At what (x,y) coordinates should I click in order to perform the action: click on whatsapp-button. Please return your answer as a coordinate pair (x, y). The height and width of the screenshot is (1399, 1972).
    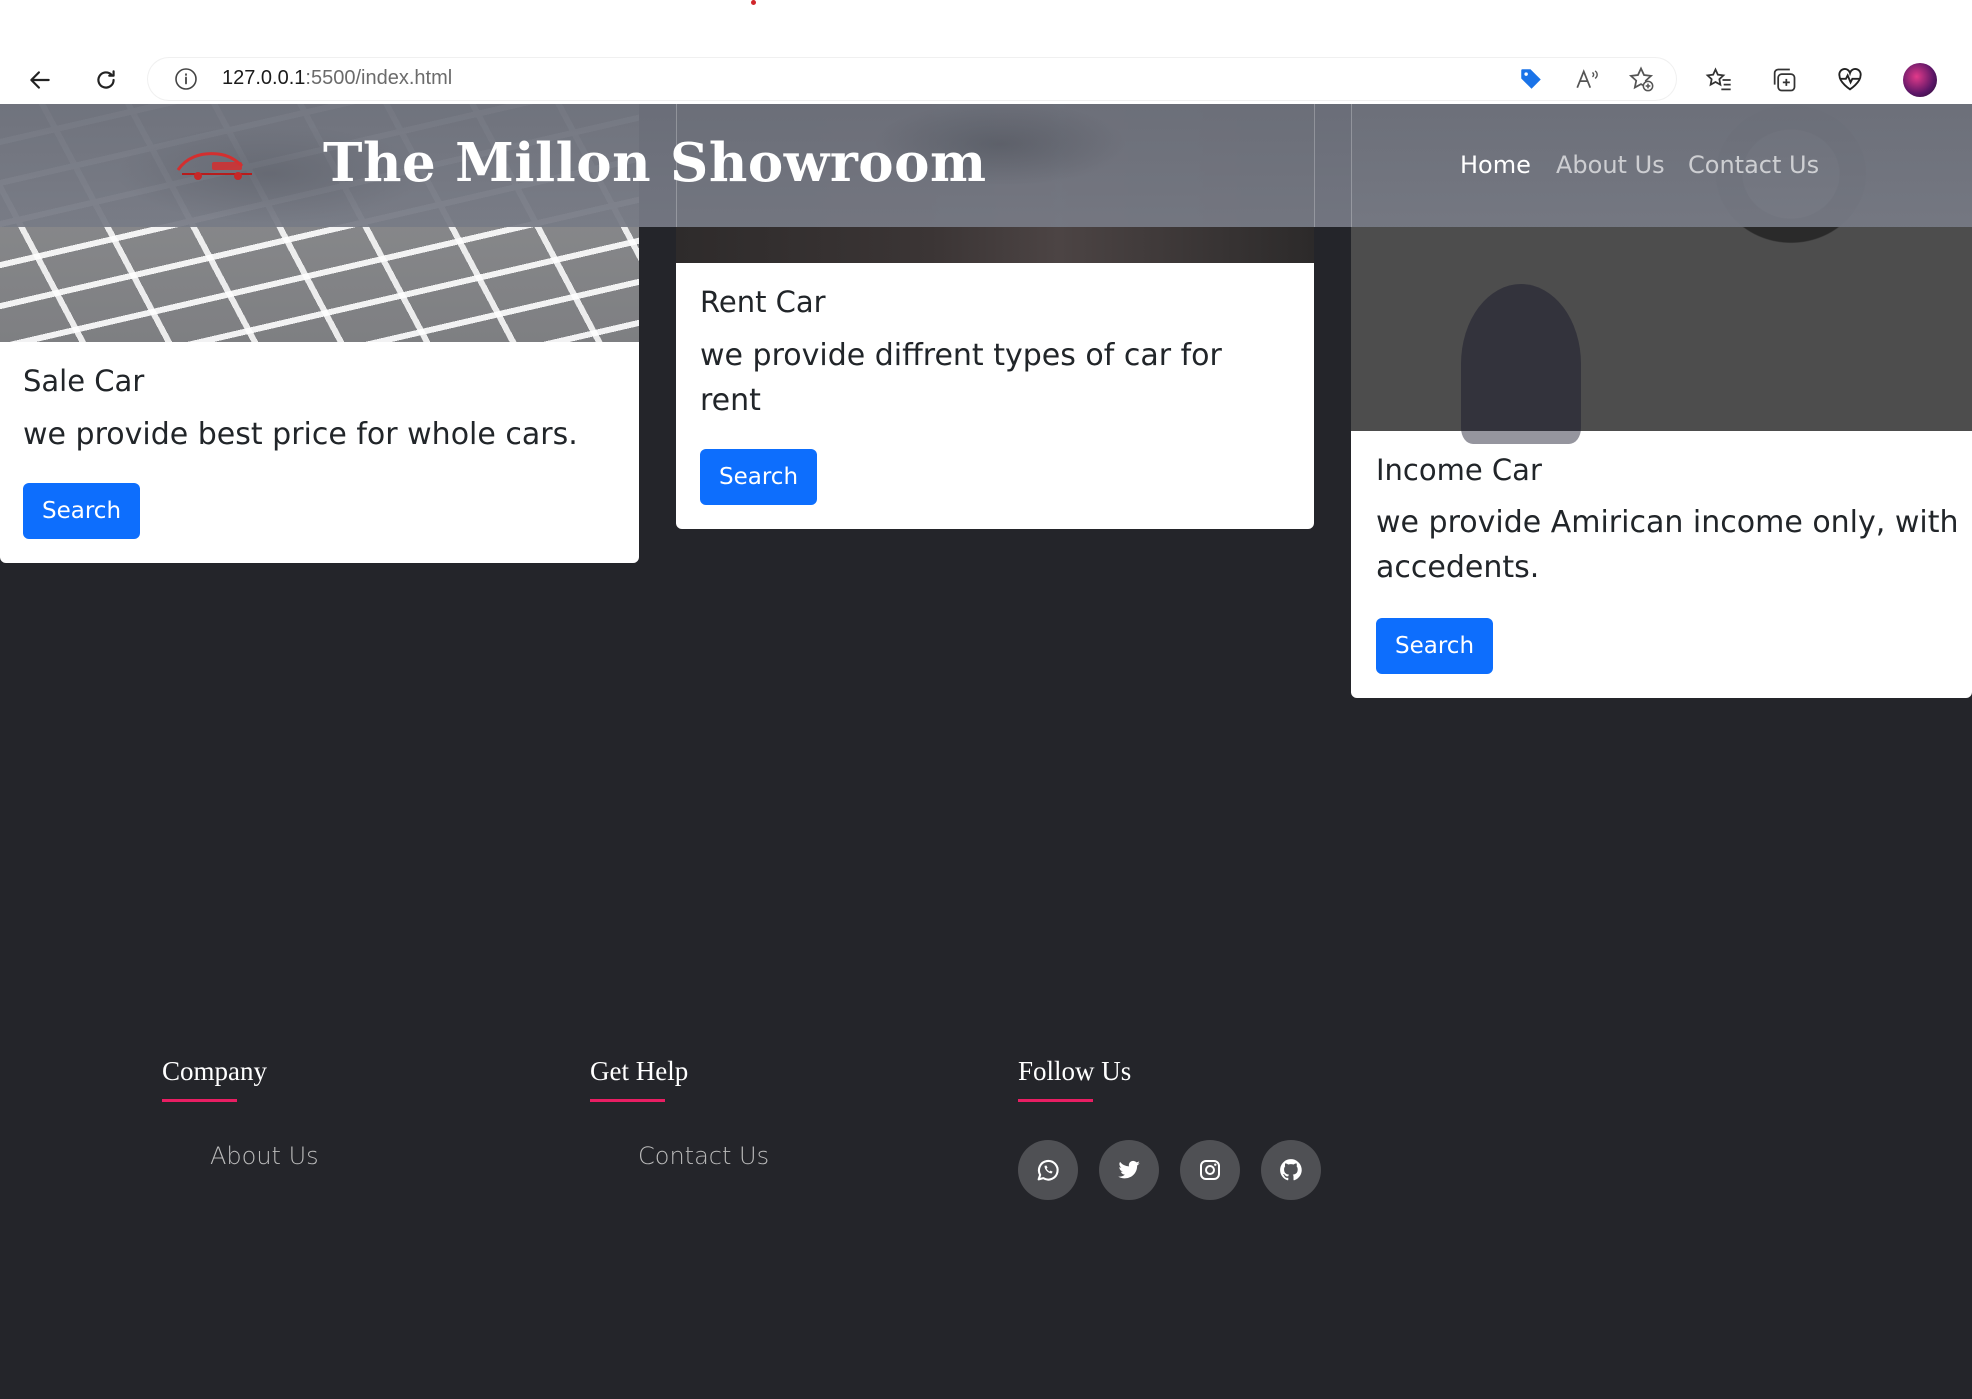
    Looking at the image, I should click on (1048, 1170).